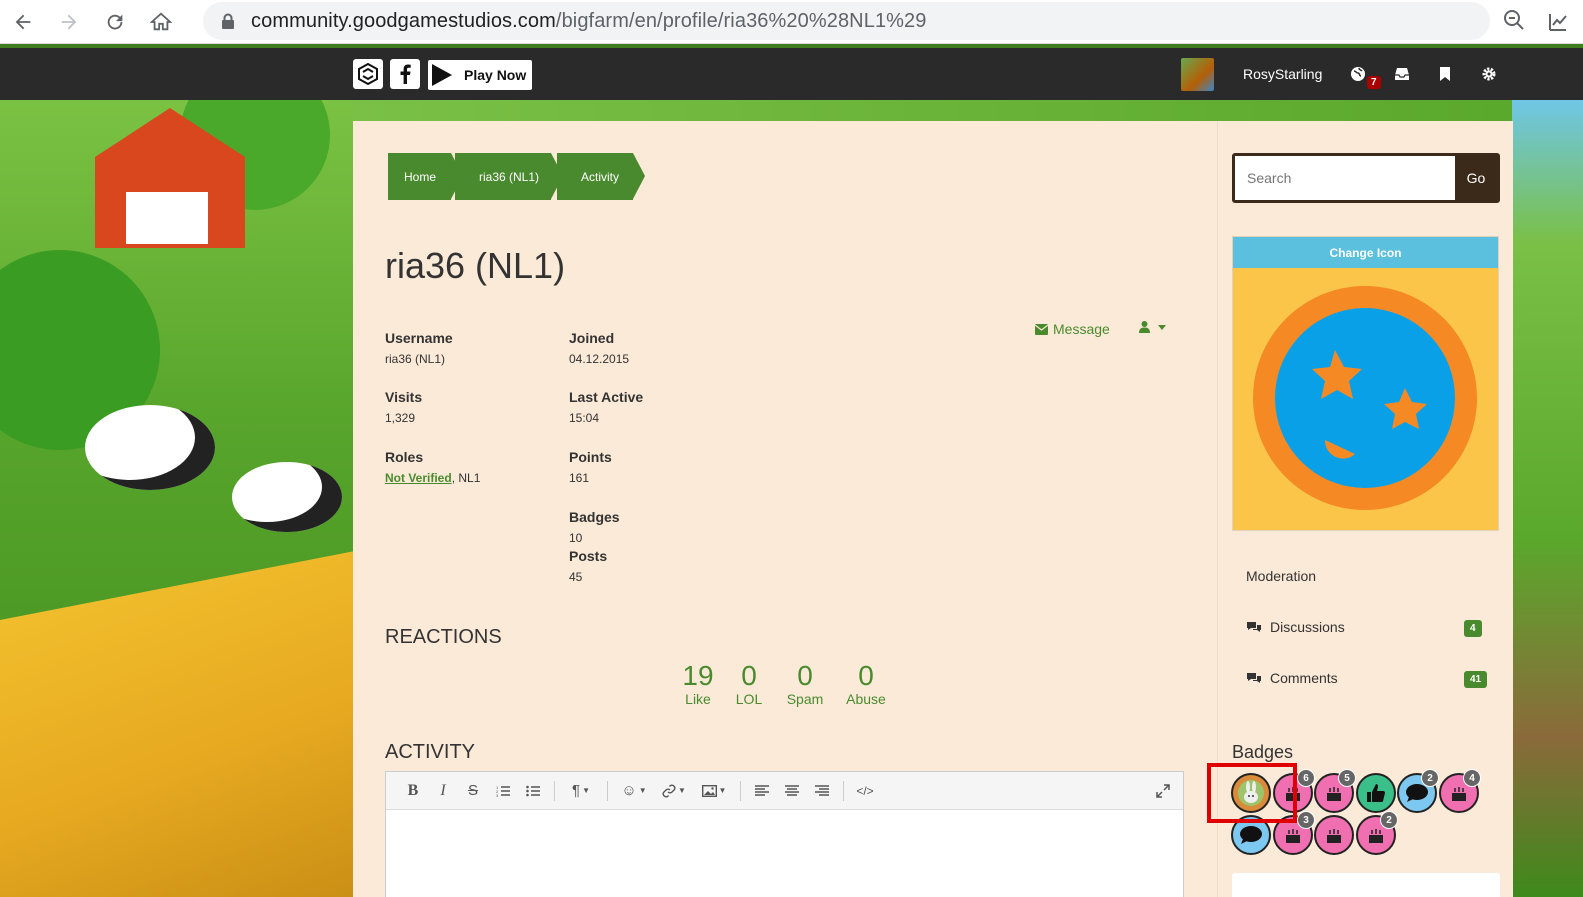 The width and height of the screenshot is (1583, 897). Describe the element at coordinates (581, 791) in the screenshot. I see `paragraph-format-button: ¶ ▼` at that location.